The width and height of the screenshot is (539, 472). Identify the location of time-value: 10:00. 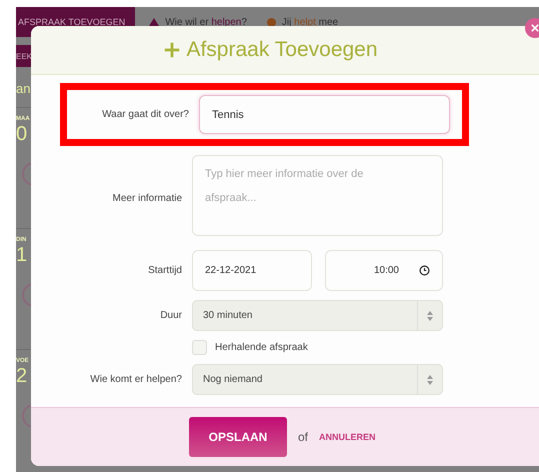
(386, 270).